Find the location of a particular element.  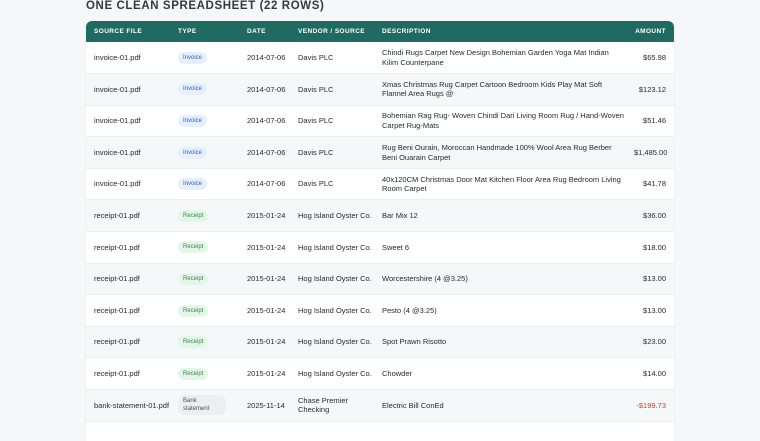

cell-vendor: Chase Premier Checking is located at coordinates (323, 405).